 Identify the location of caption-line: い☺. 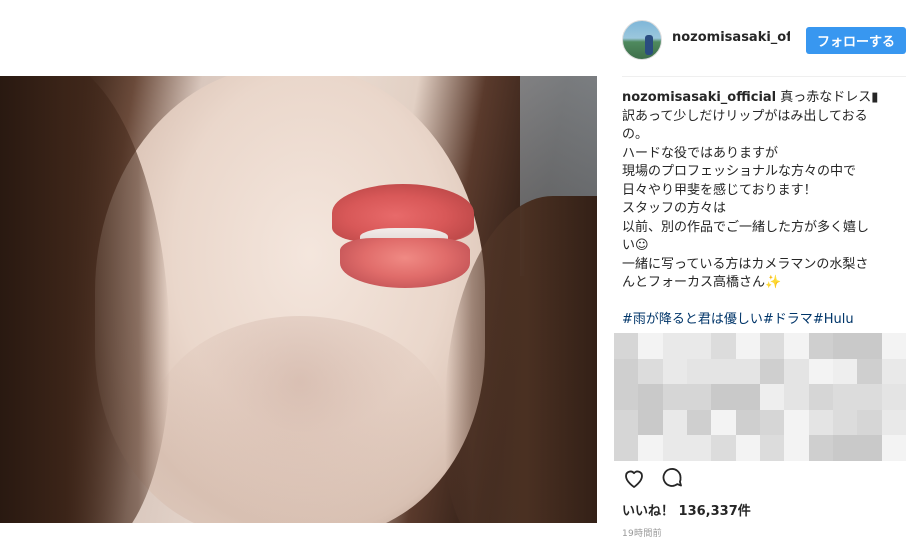
(635, 245).